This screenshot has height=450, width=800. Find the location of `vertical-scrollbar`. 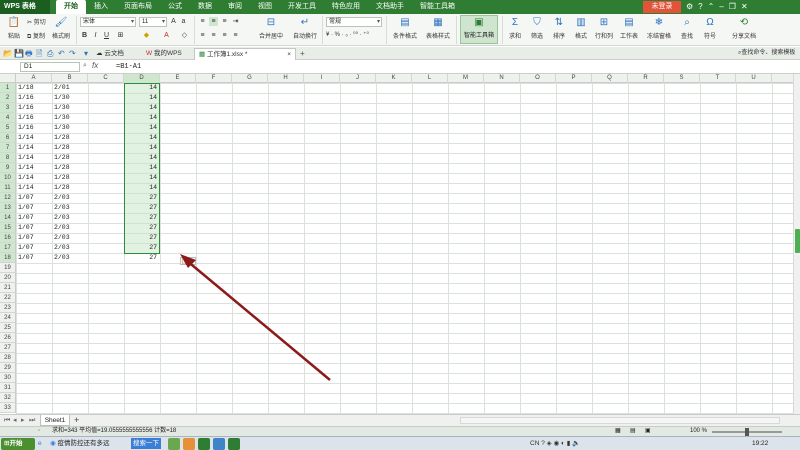

vertical-scrollbar is located at coordinates (796, 244).